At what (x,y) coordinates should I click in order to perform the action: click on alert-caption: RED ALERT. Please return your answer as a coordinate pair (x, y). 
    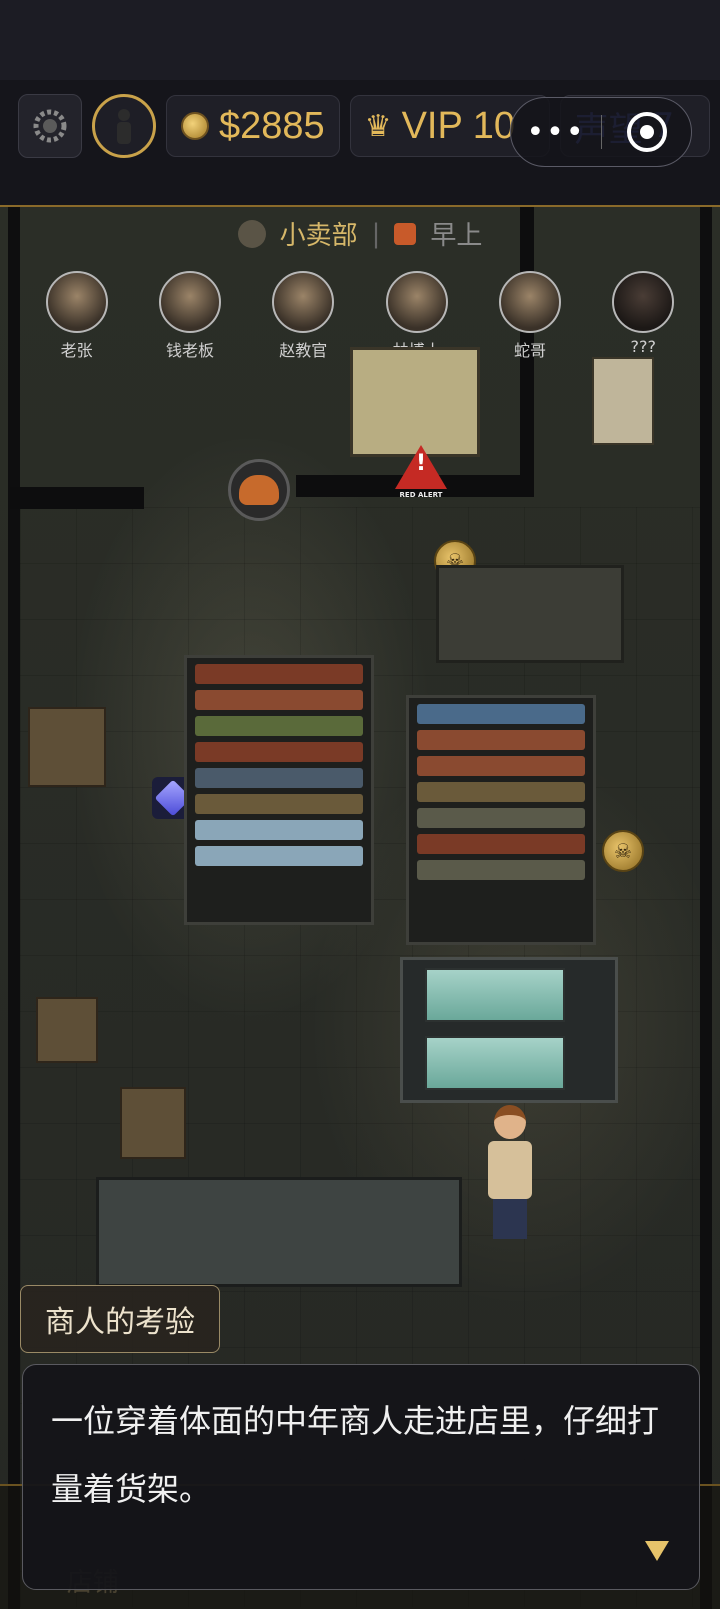
    Looking at the image, I should click on (421, 495).